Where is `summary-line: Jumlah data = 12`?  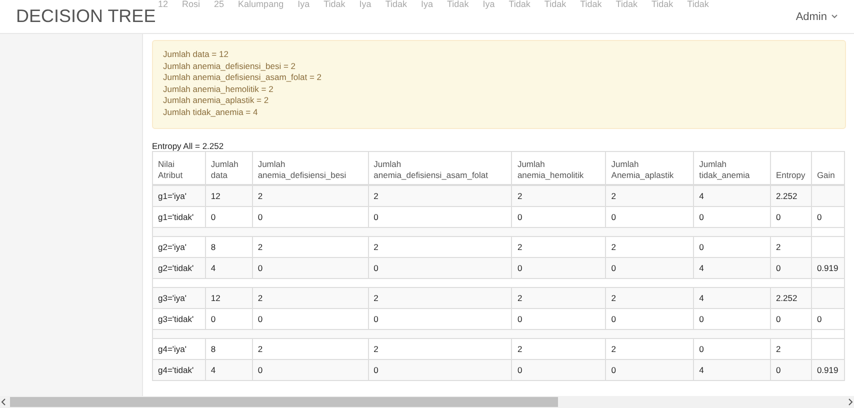 summary-line: Jumlah data = 12 is located at coordinates (196, 54).